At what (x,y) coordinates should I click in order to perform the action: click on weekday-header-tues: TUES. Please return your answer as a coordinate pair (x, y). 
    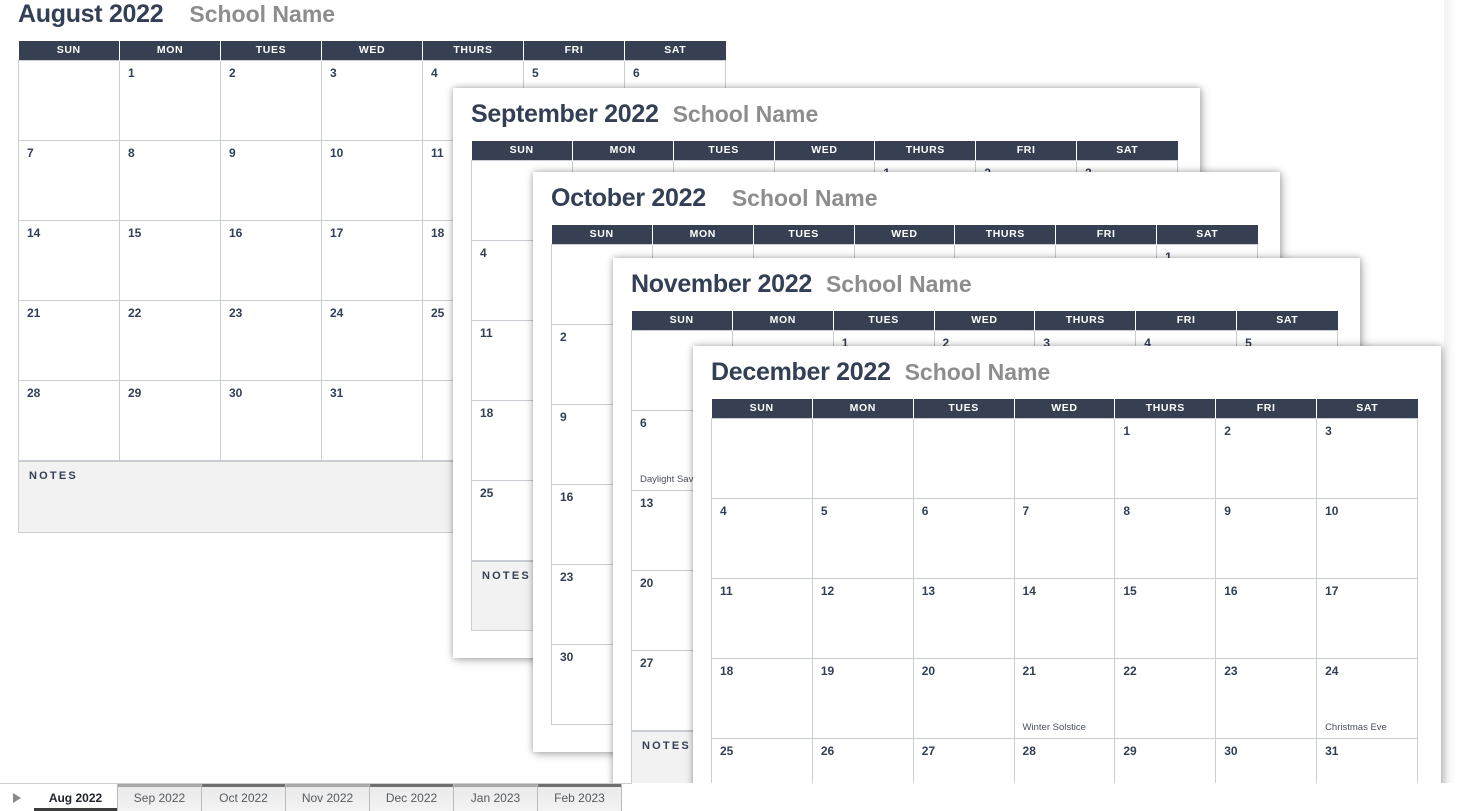
    Looking at the image, I should click on (804, 234).